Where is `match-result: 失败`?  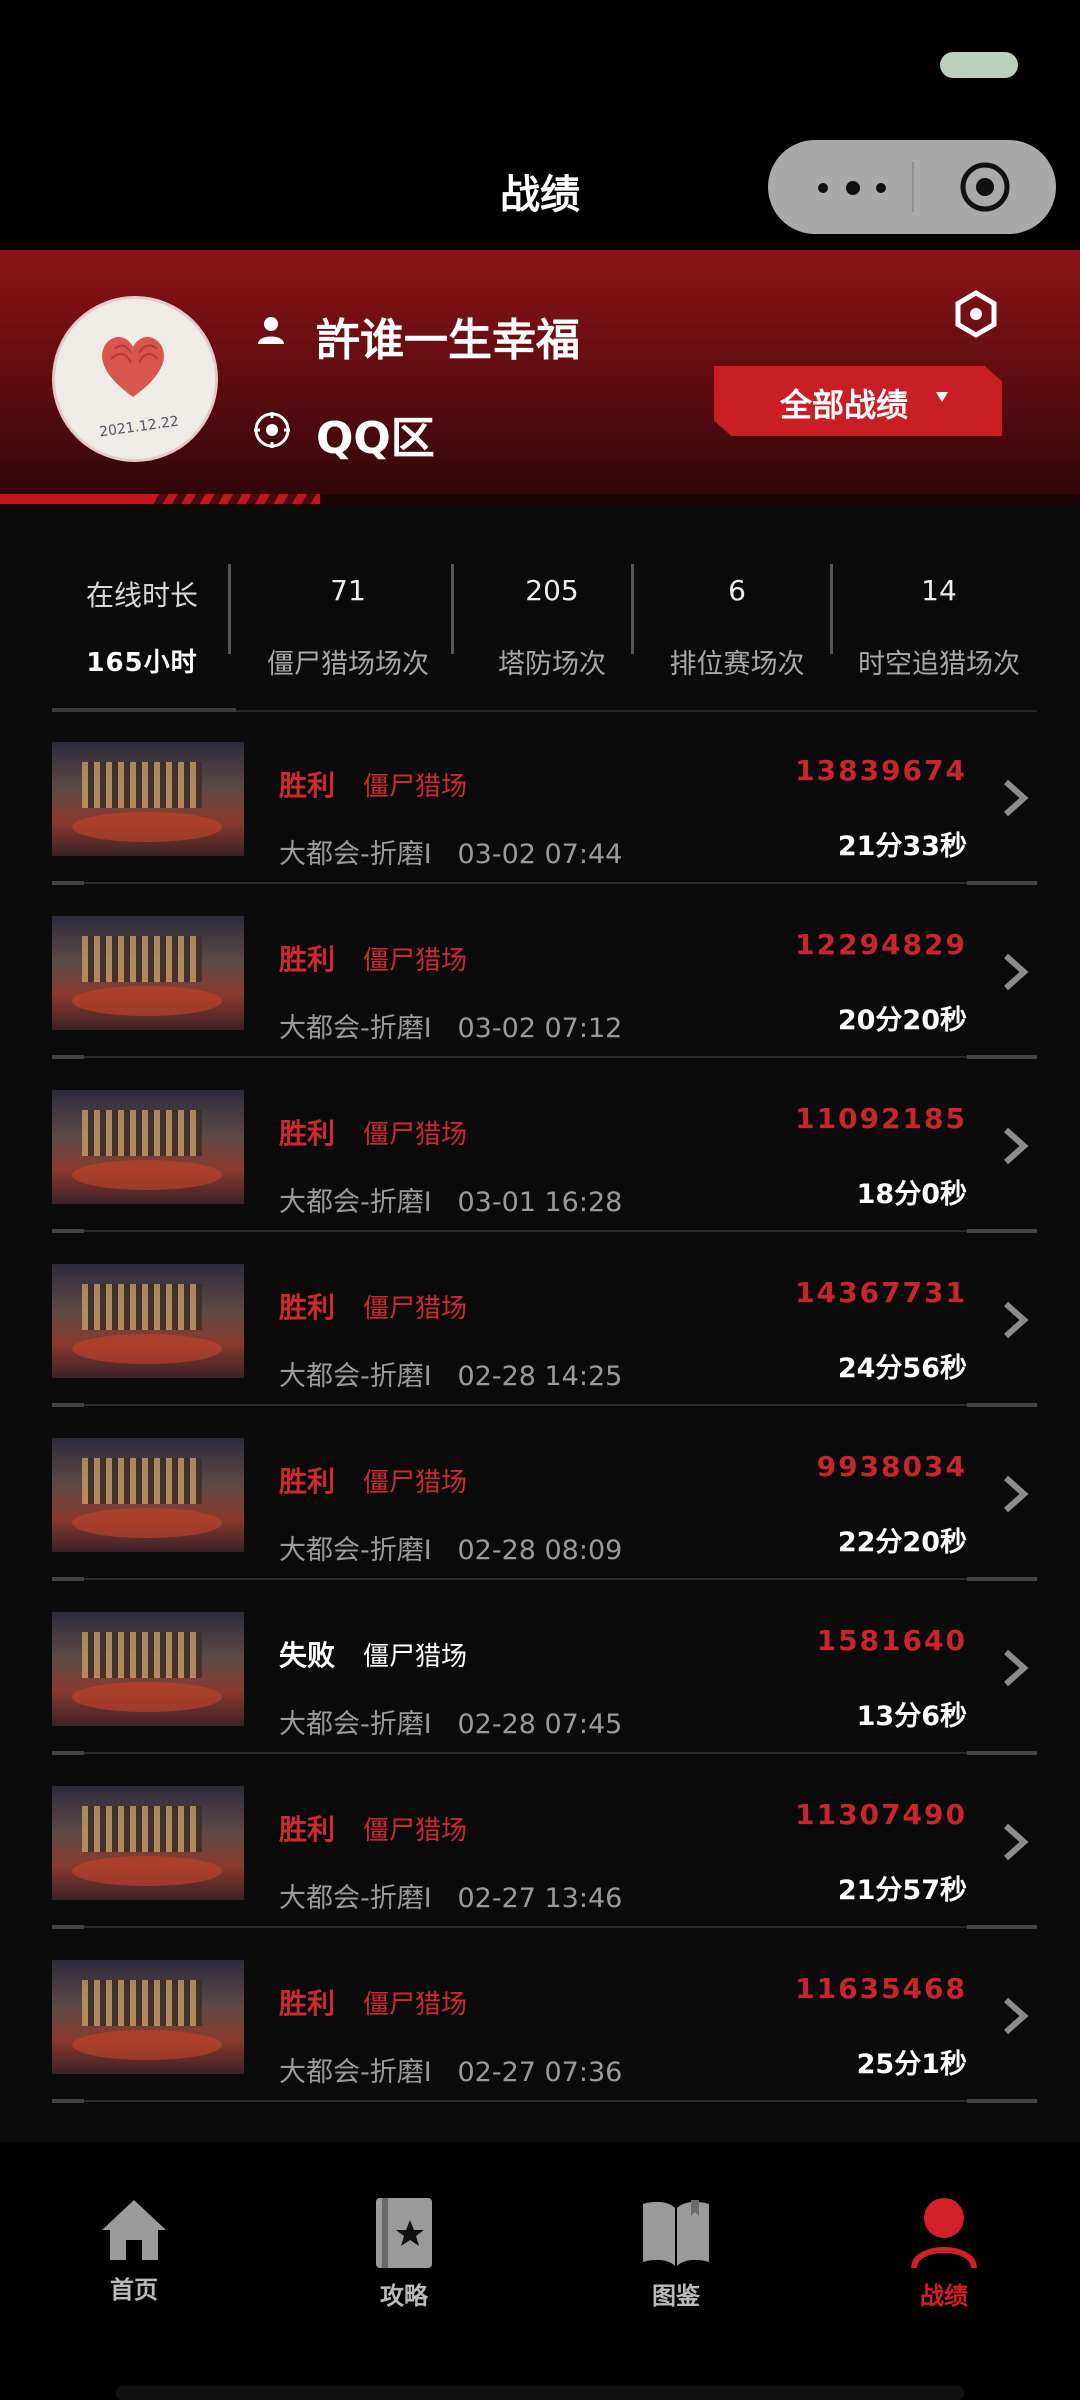 match-result: 失败 is located at coordinates (307, 1655).